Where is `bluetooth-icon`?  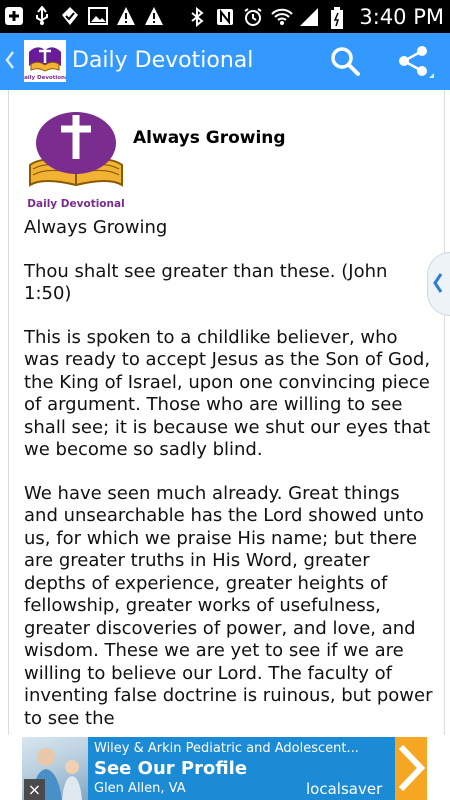
bluetooth-icon is located at coordinates (197, 17).